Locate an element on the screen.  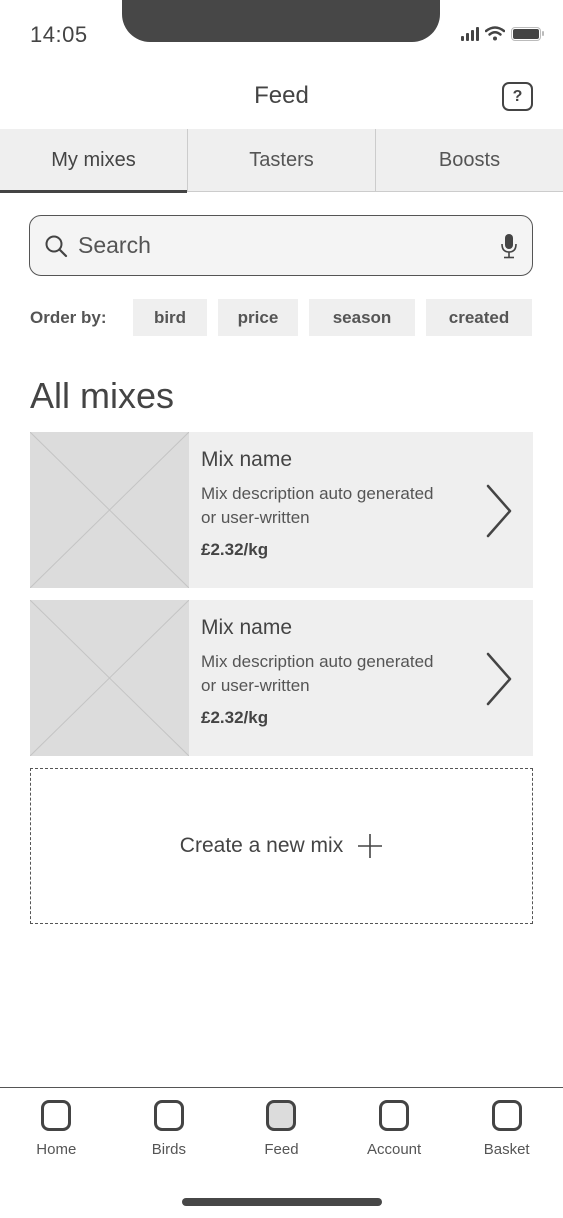
plus-icon is located at coordinates (370, 846).